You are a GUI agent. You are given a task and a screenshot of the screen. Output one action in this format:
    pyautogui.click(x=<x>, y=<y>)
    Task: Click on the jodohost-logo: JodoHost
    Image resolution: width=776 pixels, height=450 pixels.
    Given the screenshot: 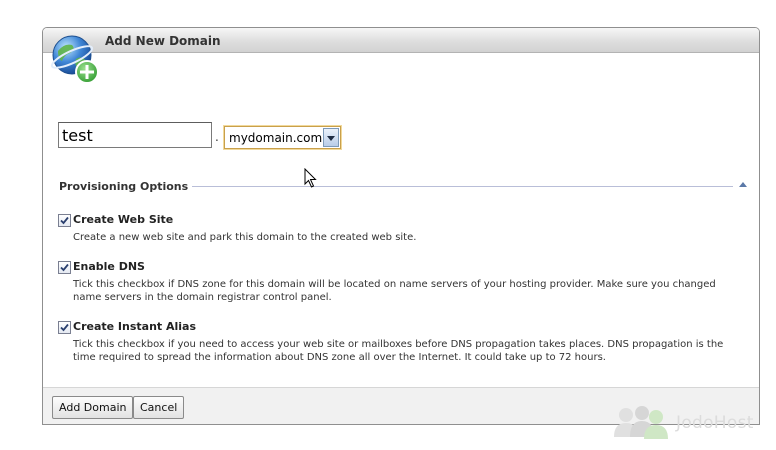 What is the action you would take?
    pyautogui.click(x=692, y=423)
    